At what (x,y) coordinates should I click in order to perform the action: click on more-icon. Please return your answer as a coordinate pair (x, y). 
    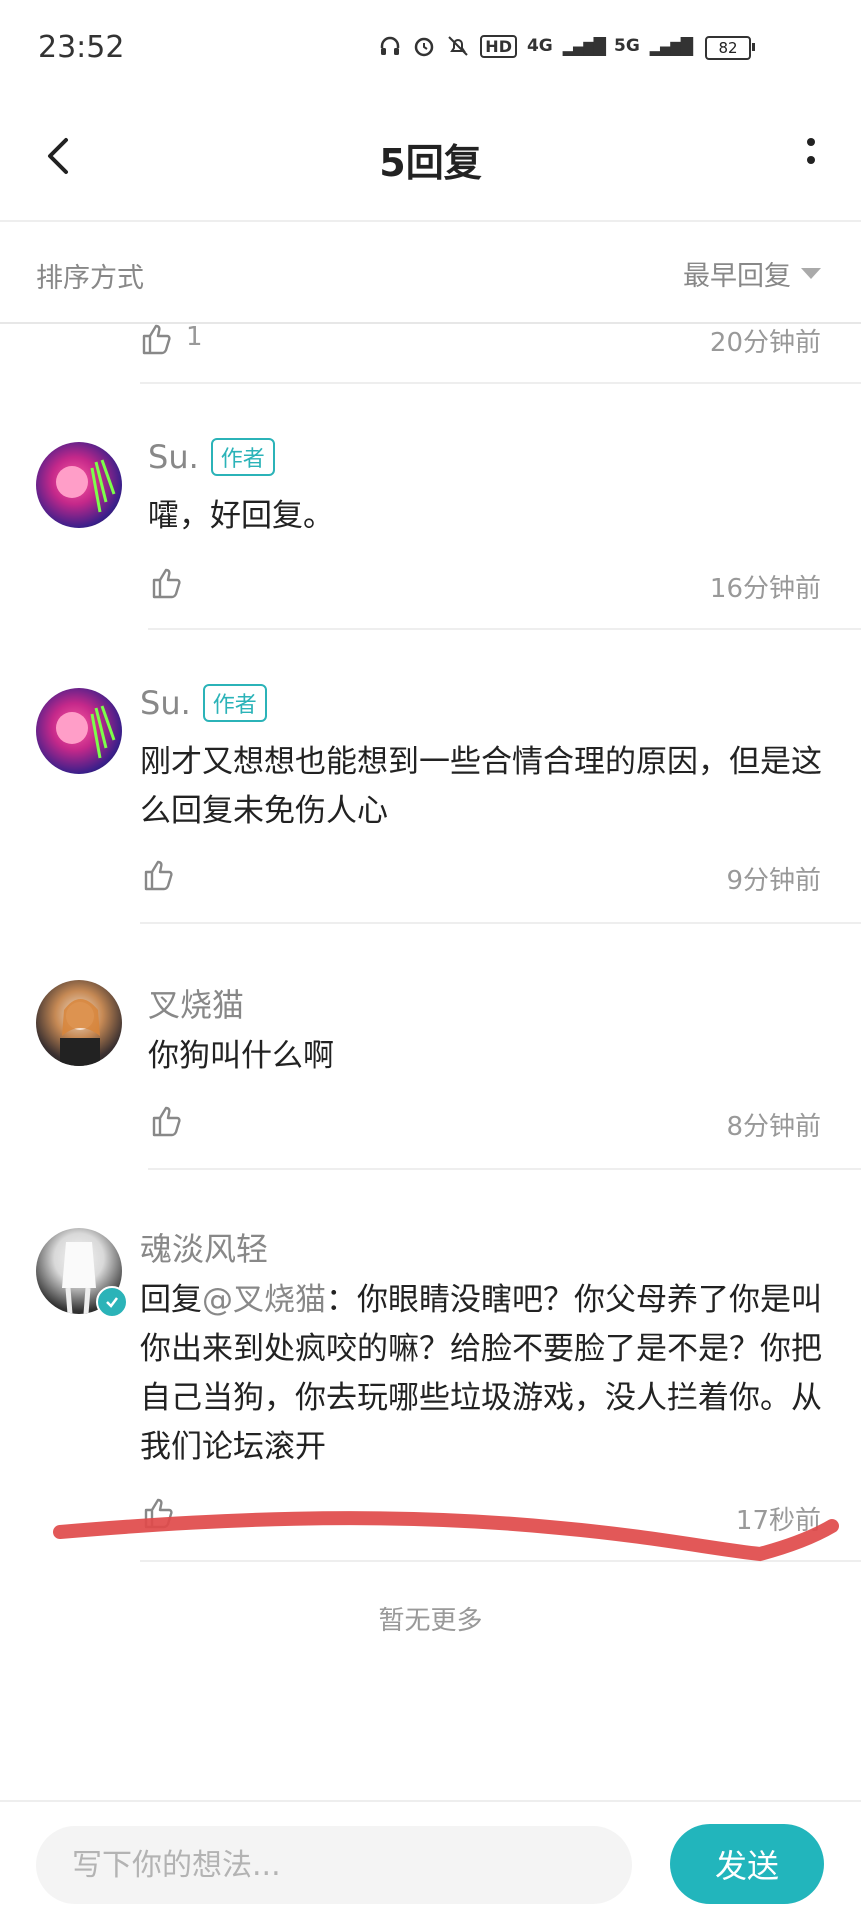
    Looking at the image, I should click on (811, 157).